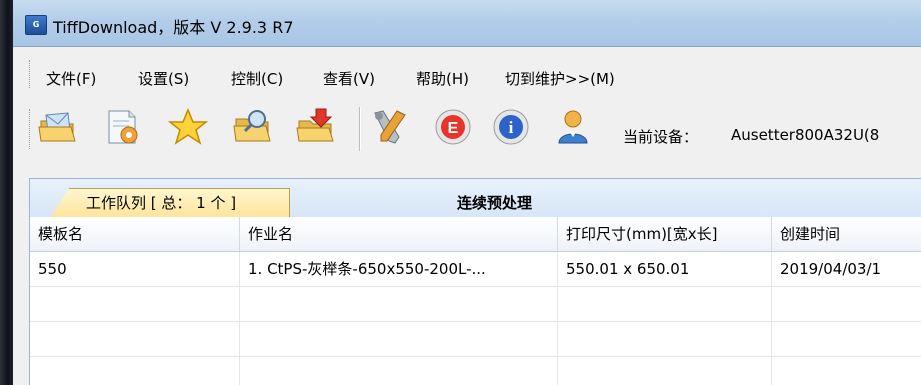  Describe the element at coordinates (58, 127) in the screenshot. I see `open-folder-mail-icon` at that location.